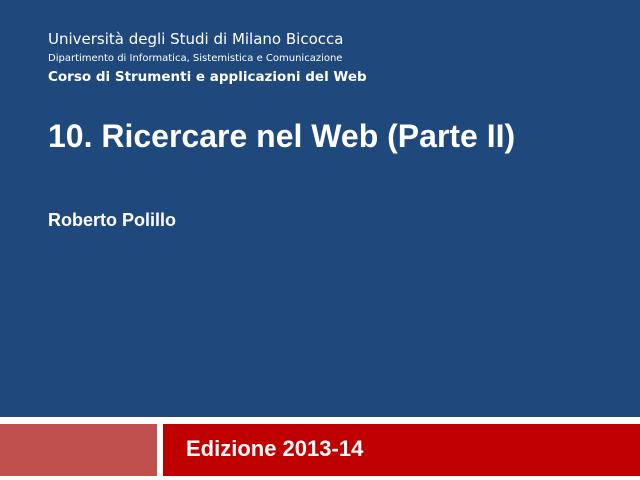 Image resolution: width=640 pixels, height=480 pixels. I want to click on author-name: Roberto Polillo, so click(112, 220).